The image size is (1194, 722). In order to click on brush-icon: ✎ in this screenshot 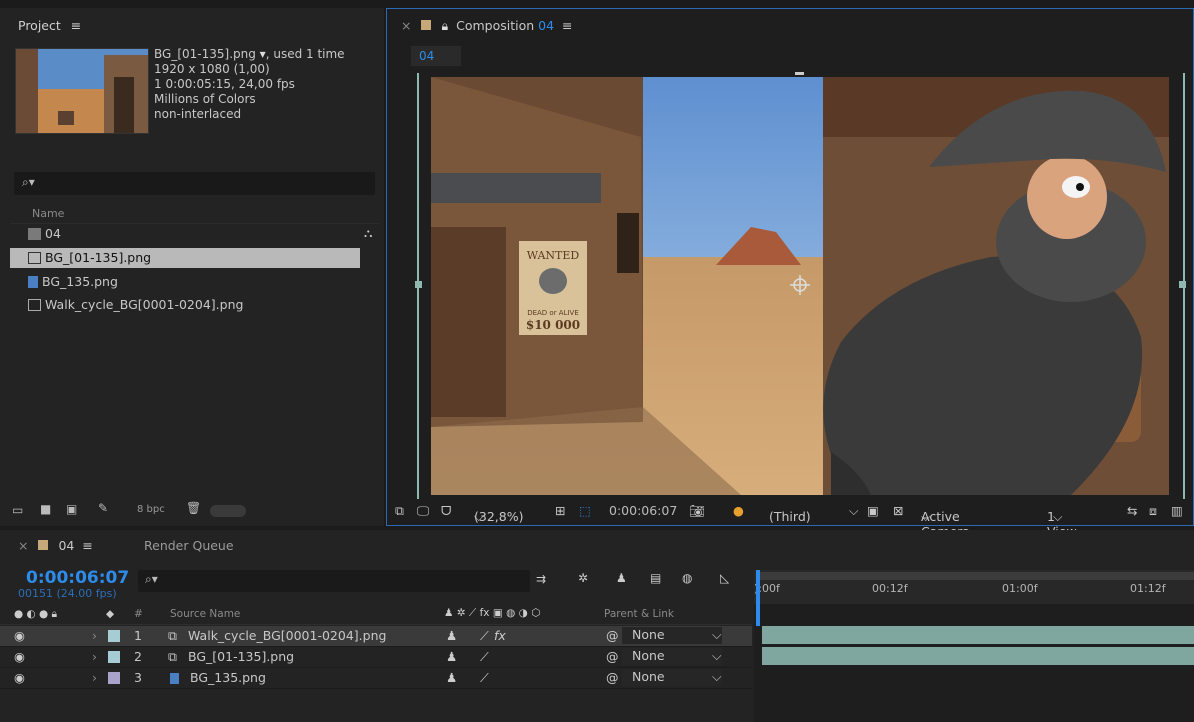, I will do `click(103, 508)`.